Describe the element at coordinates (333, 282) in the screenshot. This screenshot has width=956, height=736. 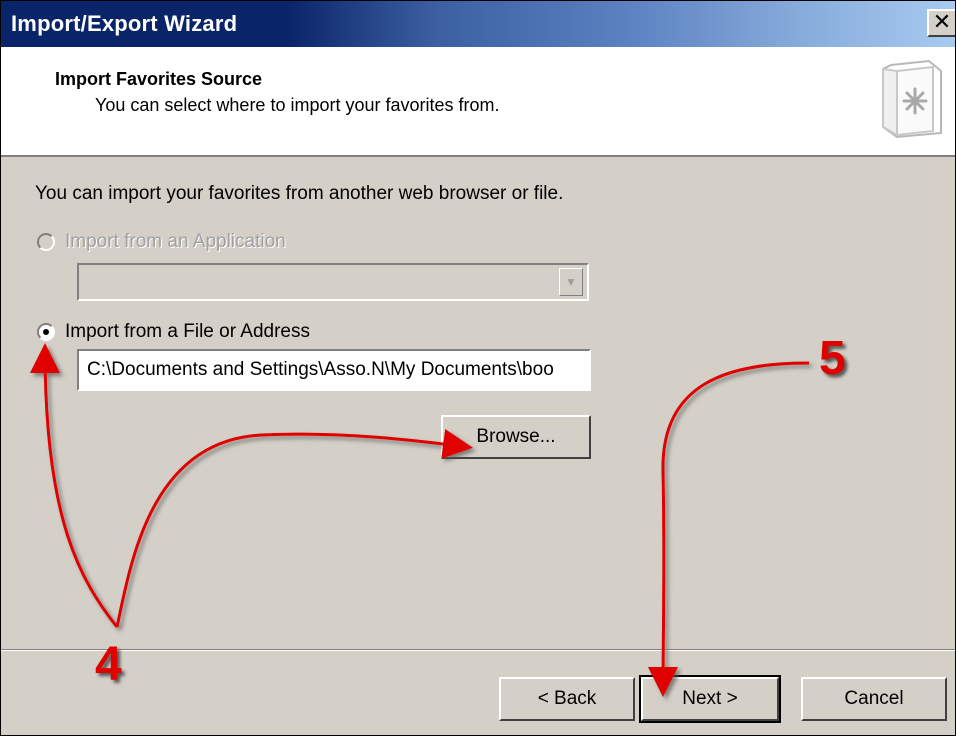
I see `application-dropdown: ▼` at that location.